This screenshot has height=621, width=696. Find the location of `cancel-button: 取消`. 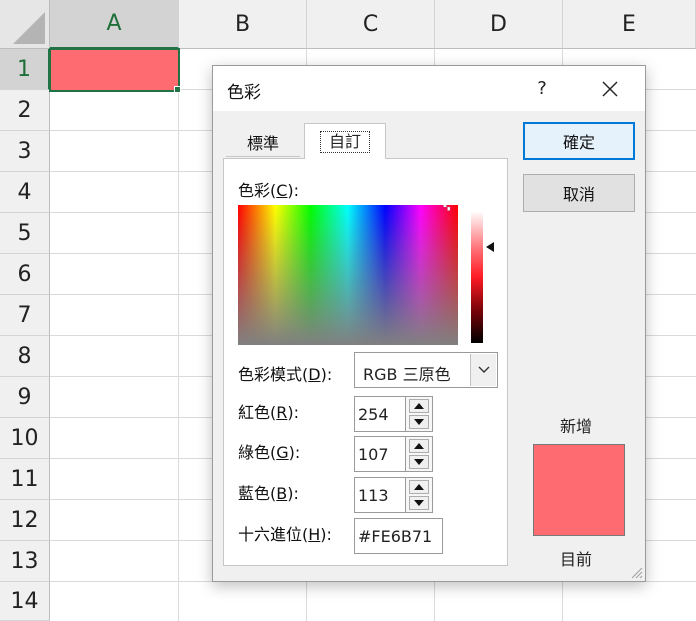

cancel-button: 取消 is located at coordinates (579, 193).